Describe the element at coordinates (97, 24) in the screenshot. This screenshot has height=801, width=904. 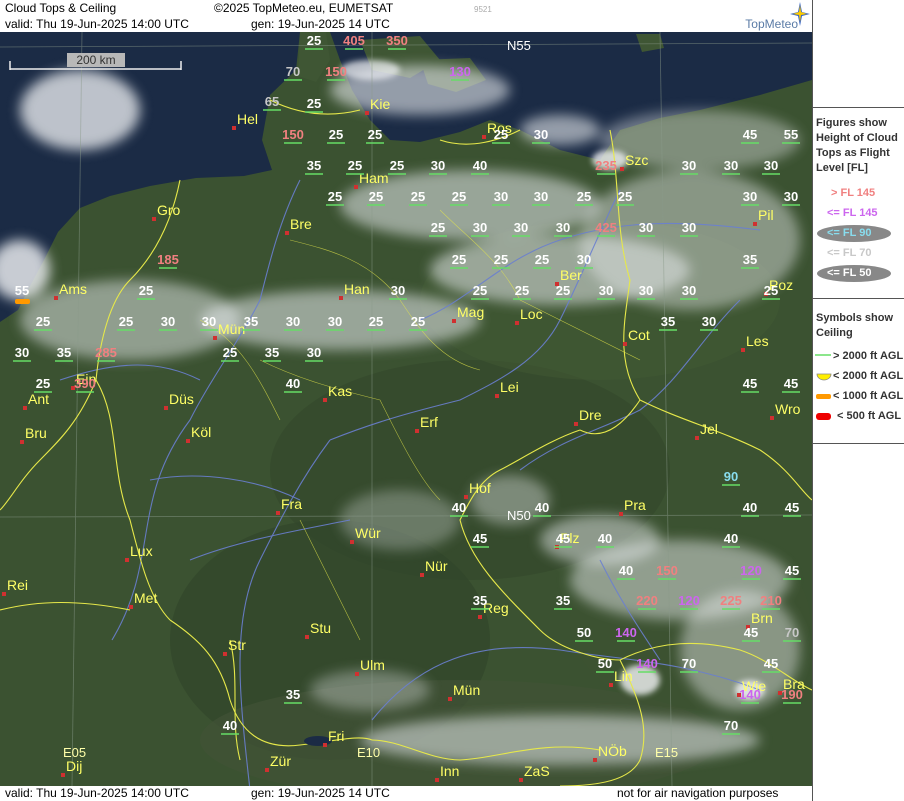
I see `valid-time: valid: Thu 19-Jun-2025 14:00 UTC` at that location.